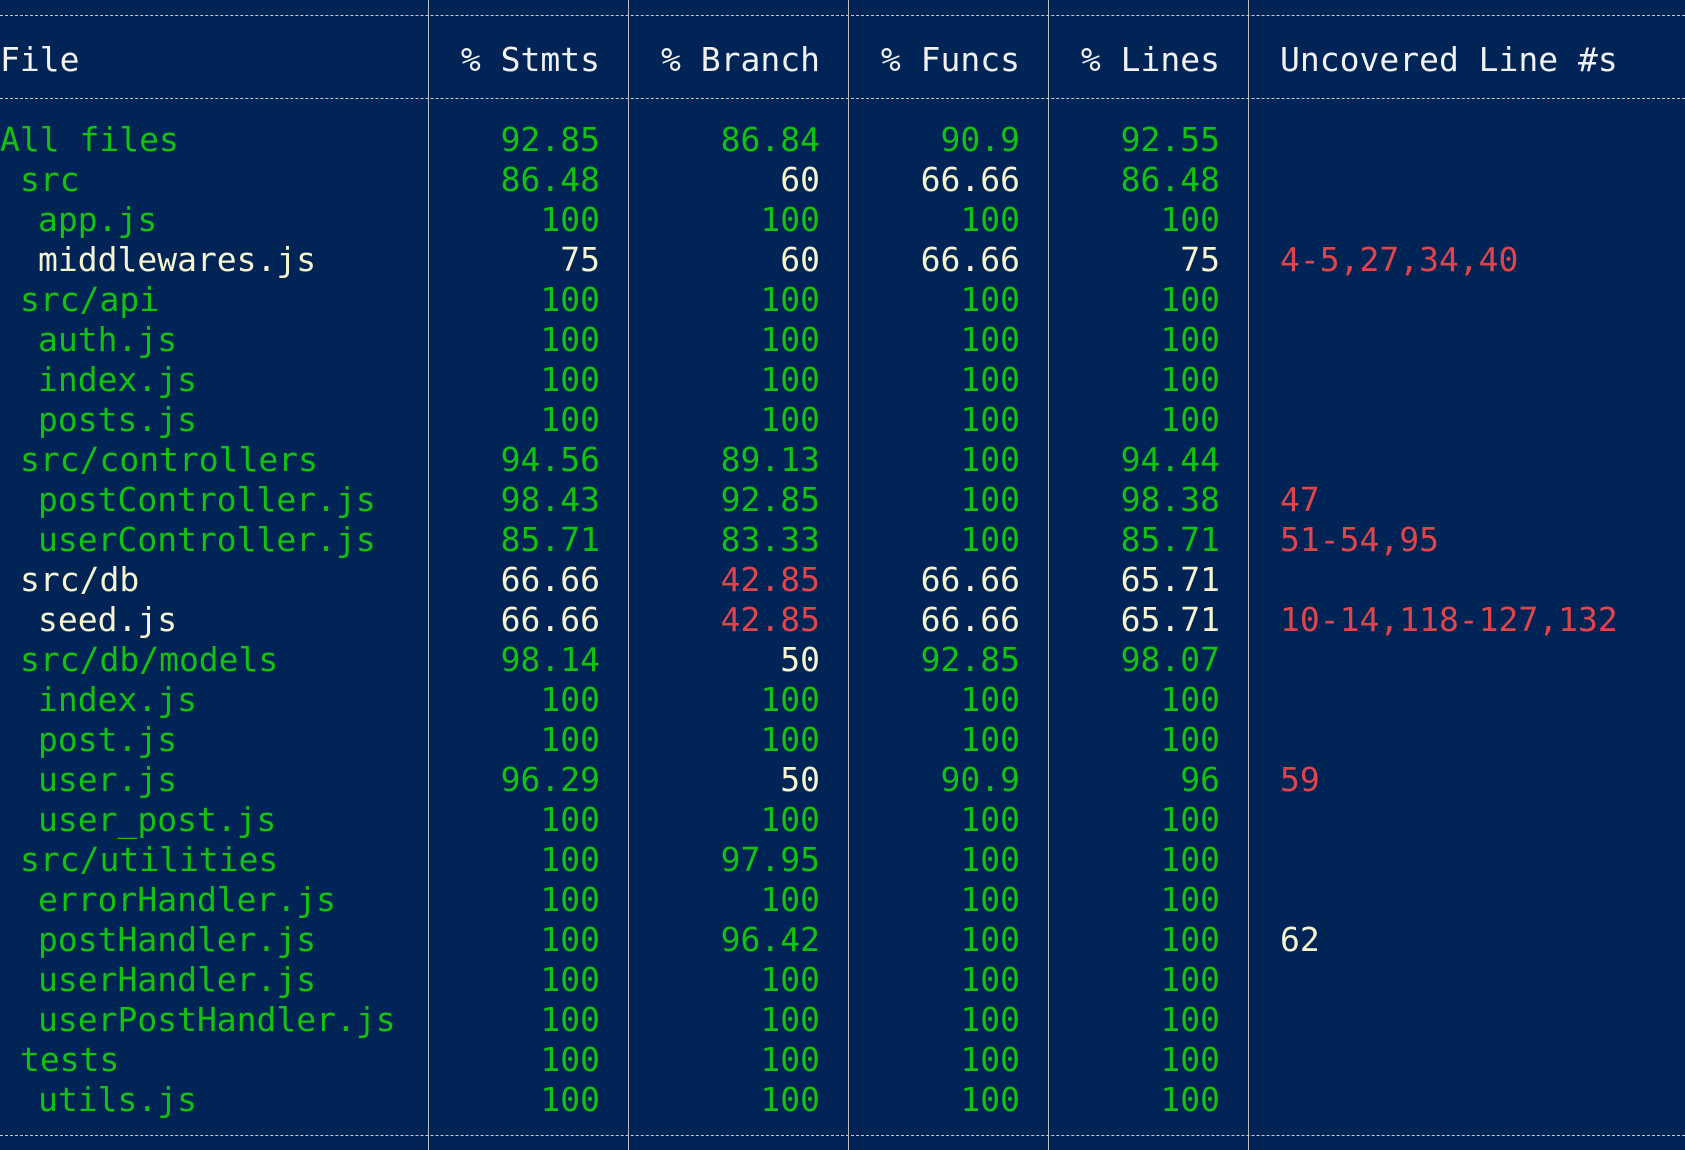 The image size is (1685, 1150). I want to click on file-cell: src/api, so click(90, 299).